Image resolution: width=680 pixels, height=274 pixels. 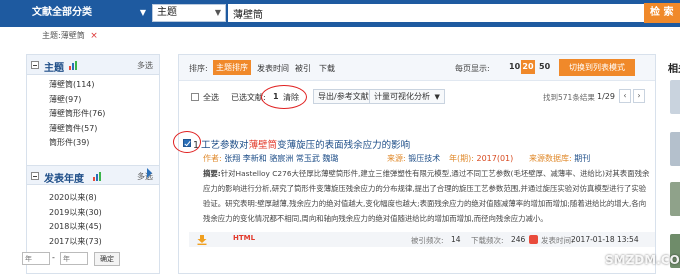 I want to click on sort-date-link: 发表时间, so click(x=273, y=68).